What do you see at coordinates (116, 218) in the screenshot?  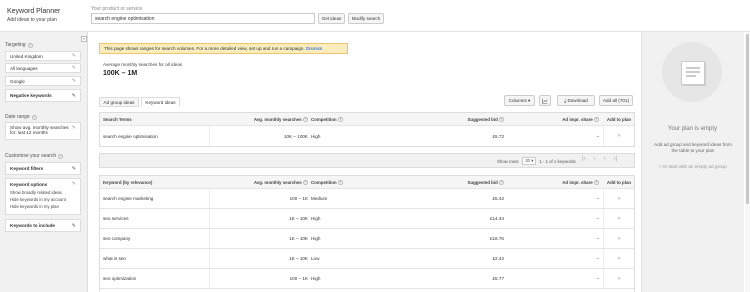 I see `keyword-cell: seo services` at bounding box center [116, 218].